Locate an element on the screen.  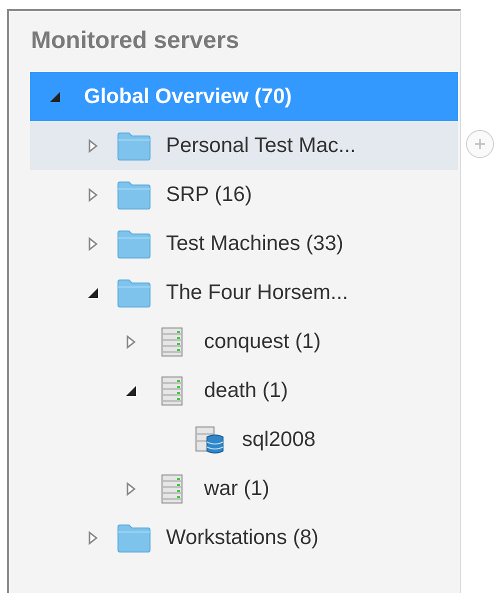
add-button is located at coordinates (480, 144).